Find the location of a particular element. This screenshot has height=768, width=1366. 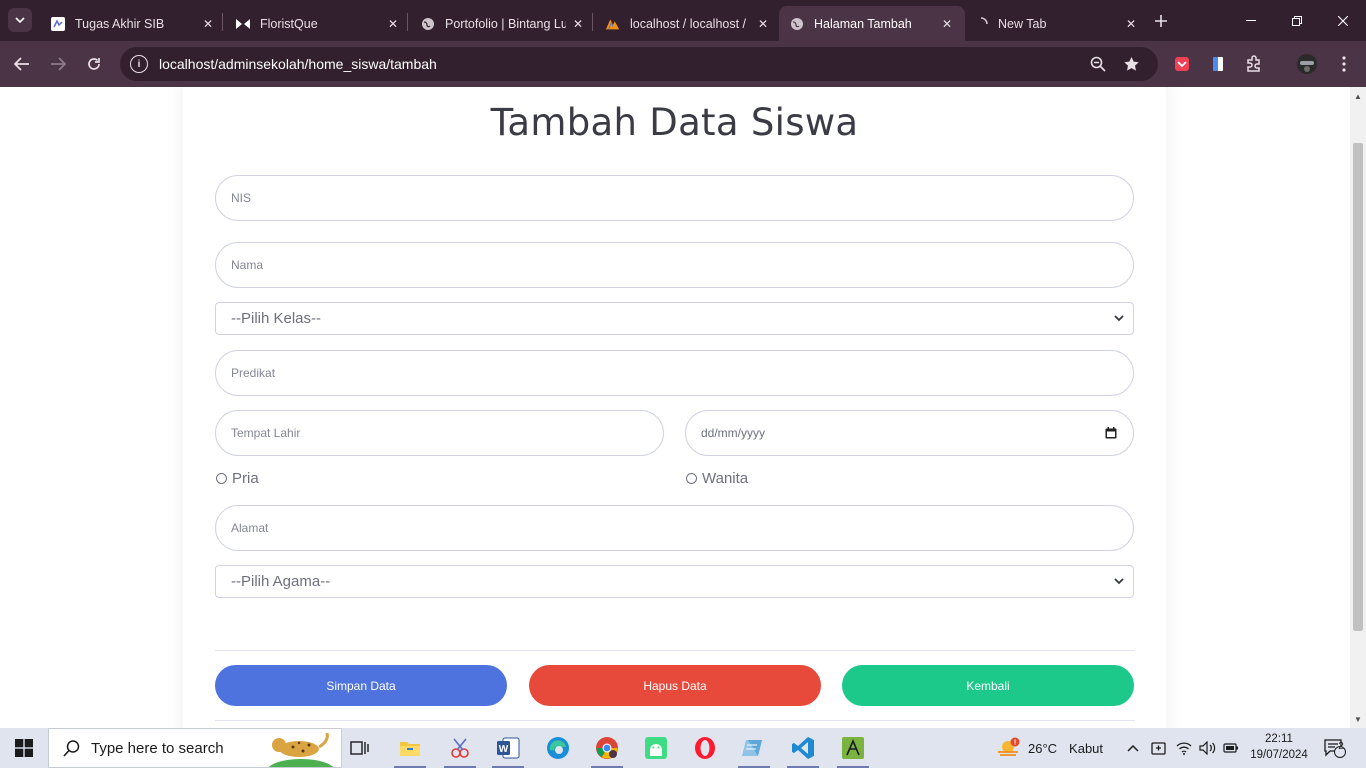

save-button: Simpan Data is located at coordinates (361, 685).